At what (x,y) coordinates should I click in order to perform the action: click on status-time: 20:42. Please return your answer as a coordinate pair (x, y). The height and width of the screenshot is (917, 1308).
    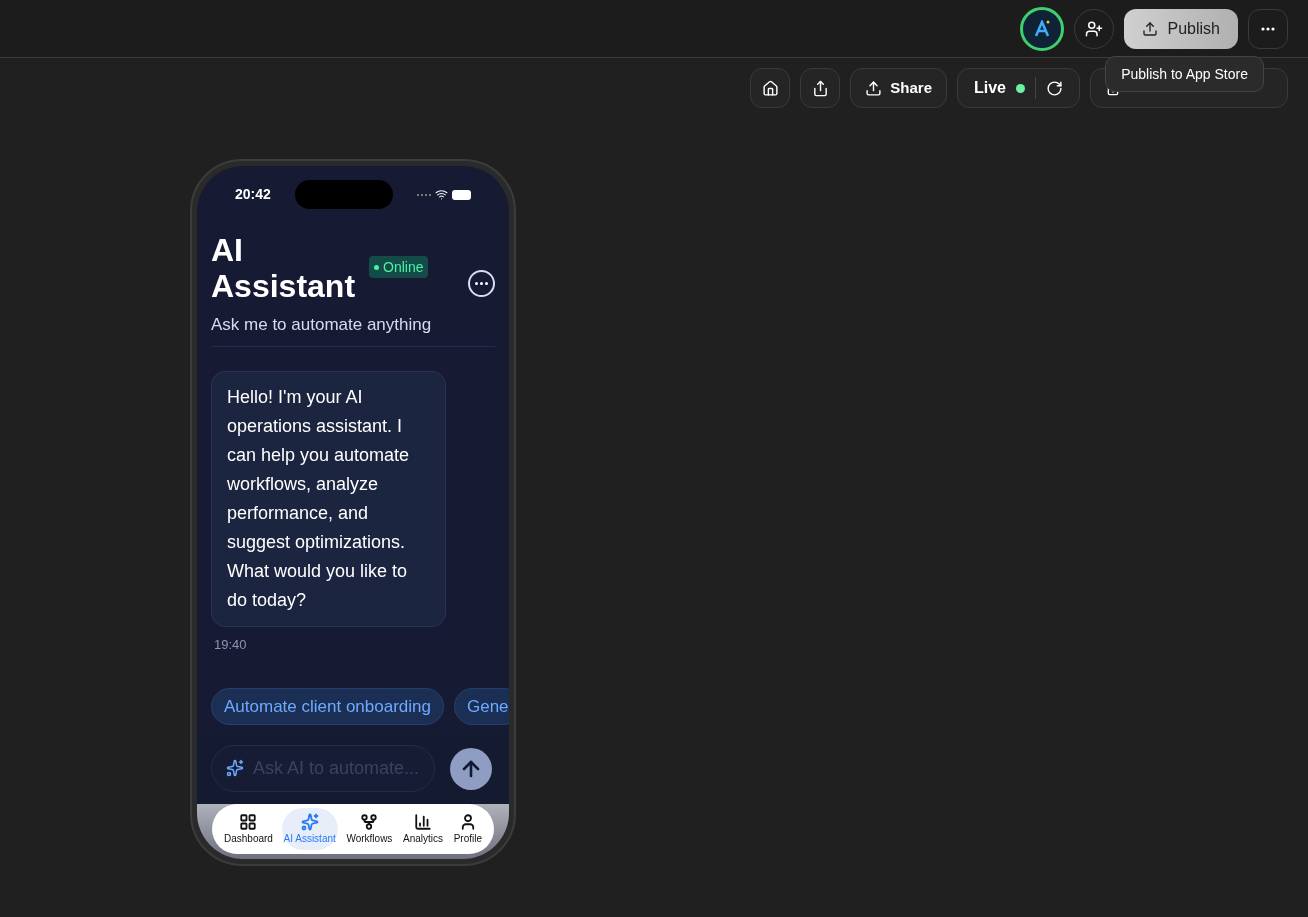
    Looking at the image, I should click on (253, 194).